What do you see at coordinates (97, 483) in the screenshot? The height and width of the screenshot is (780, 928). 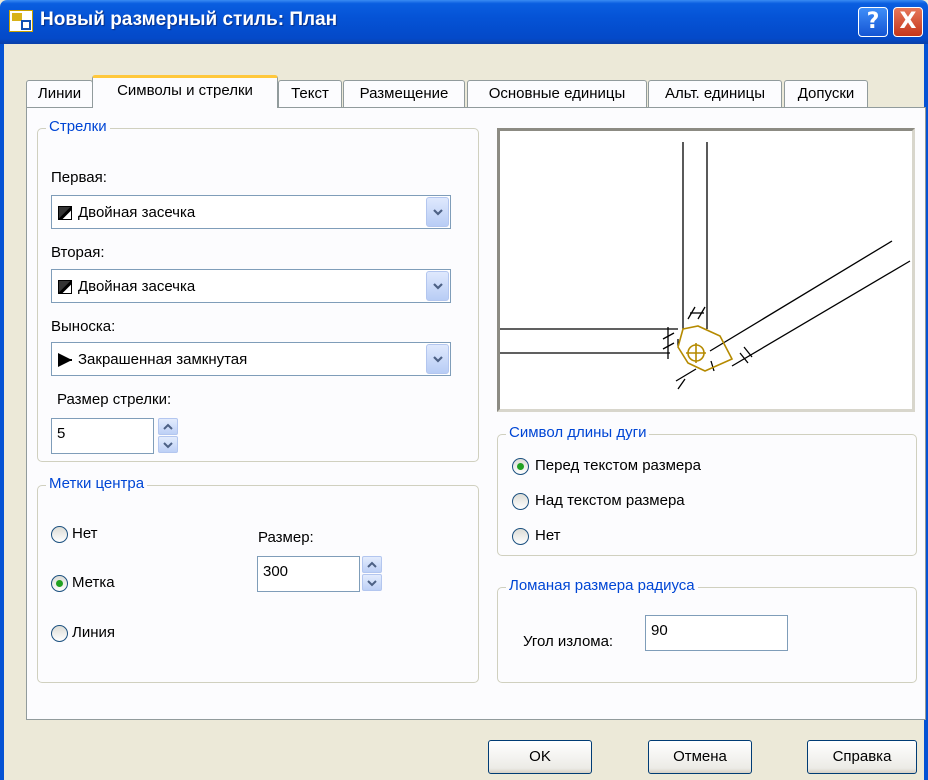 I see `center-marks-group-title: Метки центра` at bounding box center [97, 483].